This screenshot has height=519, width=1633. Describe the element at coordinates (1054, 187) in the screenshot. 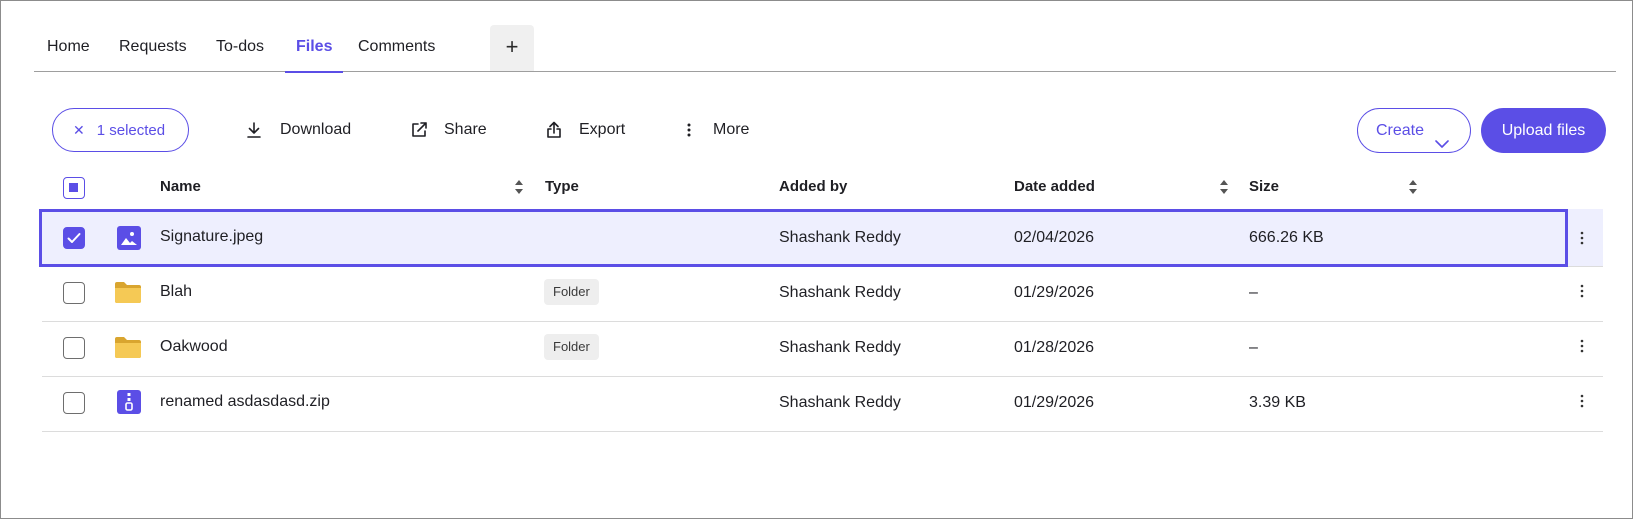

I see `column-header-date-added: Date added` at that location.